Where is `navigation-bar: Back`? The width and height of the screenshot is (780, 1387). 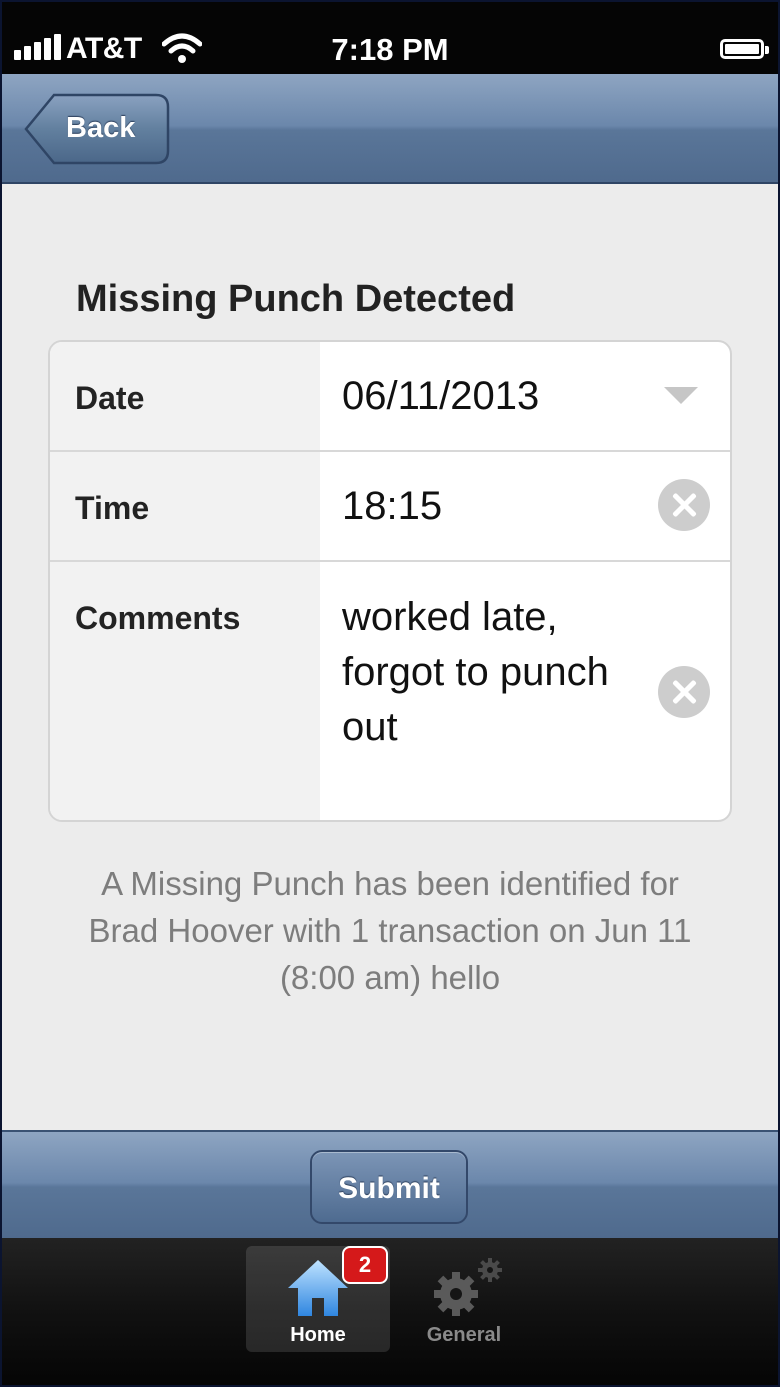 navigation-bar: Back is located at coordinates (390, 129).